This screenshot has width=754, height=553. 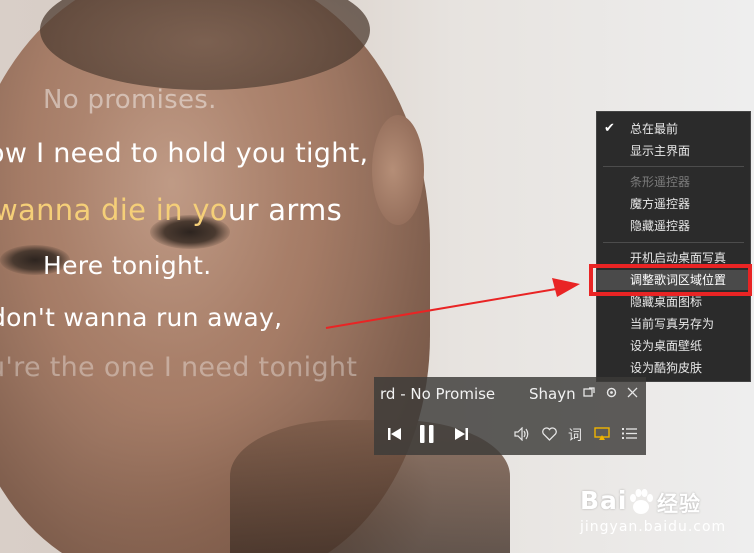 What do you see at coordinates (678, 258) in the screenshot?
I see `menu-item-label: 开机启动桌面写真` at bounding box center [678, 258].